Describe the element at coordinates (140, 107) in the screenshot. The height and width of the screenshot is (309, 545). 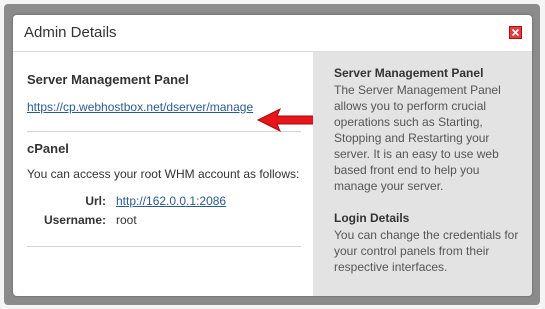
I see `server-management-link: https://cp.webhostbox.net/dserver/manage` at that location.